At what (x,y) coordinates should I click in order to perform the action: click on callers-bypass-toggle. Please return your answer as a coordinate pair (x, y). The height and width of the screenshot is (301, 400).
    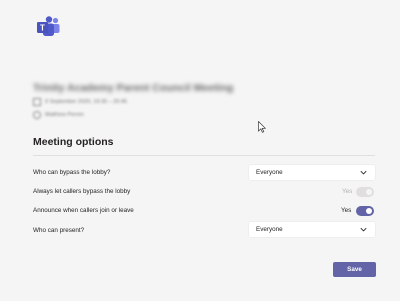
    Looking at the image, I should click on (365, 192).